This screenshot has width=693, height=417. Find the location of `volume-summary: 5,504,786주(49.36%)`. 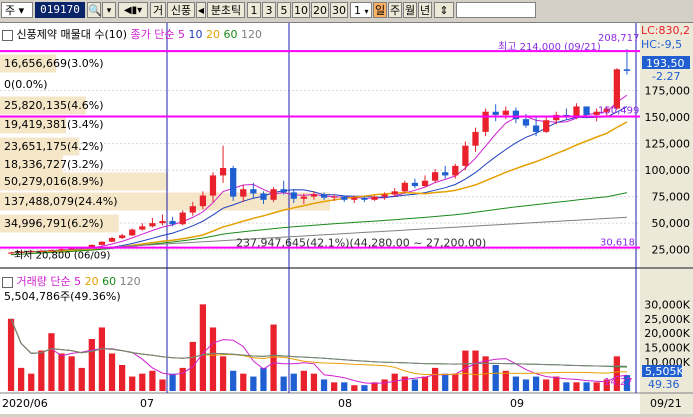

volume-summary: 5,504,786주(49.36%) is located at coordinates (62, 296).